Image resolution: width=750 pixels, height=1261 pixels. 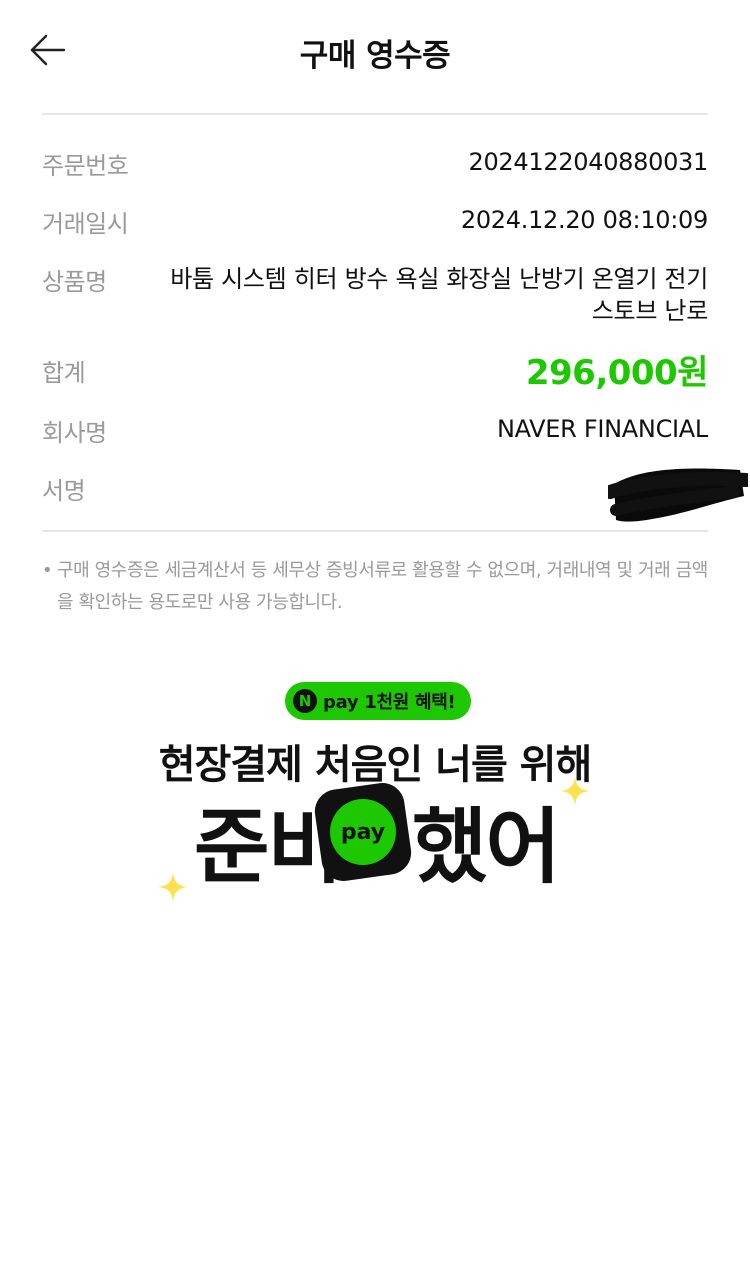 I want to click on bottom-divider, so click(x=375, y=531).